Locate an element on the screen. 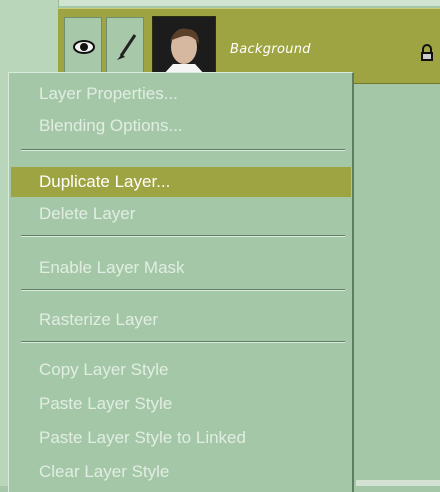 This screenshot has width=440, height=492. layer-thumbnail is located at coordinates (184, 47).